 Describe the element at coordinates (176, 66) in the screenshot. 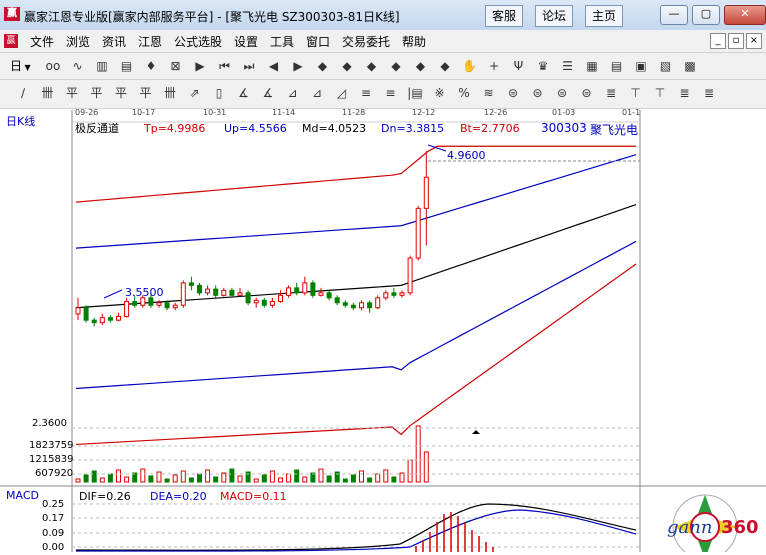

I see `toolbar-tool-icon: ⊠` at that location.